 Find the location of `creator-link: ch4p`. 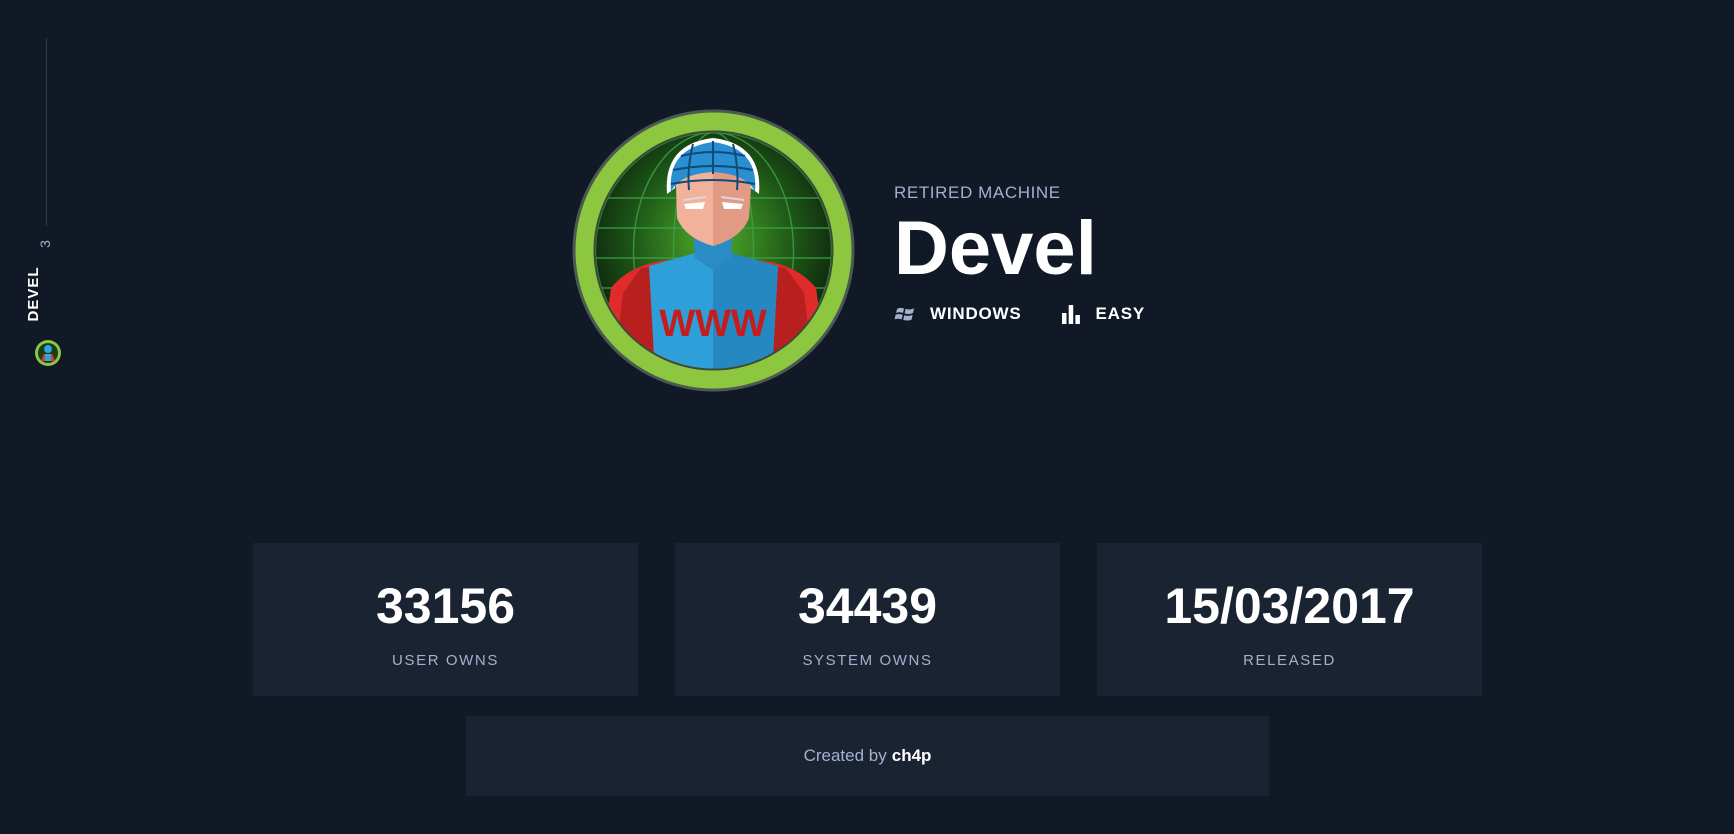

creator-link: ch4p is located at coordinates (912, 756).